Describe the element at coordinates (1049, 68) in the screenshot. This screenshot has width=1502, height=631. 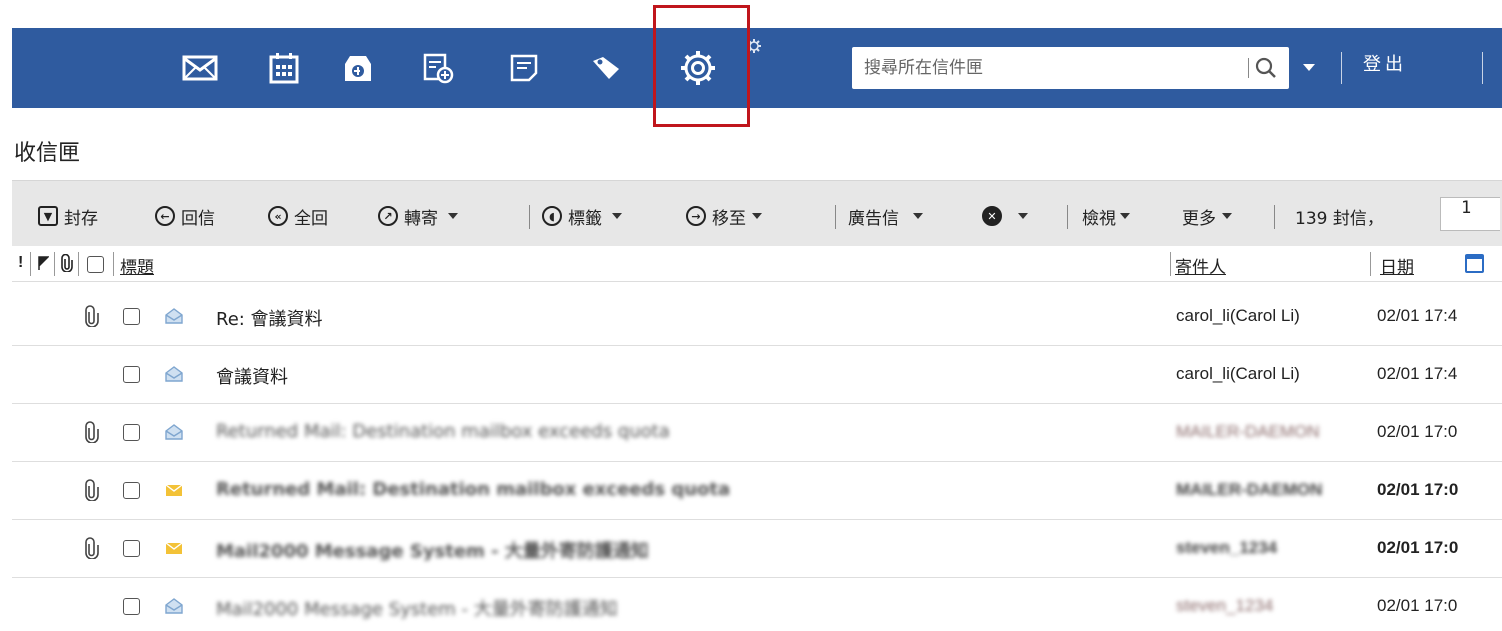
I see `search-input` at that location.